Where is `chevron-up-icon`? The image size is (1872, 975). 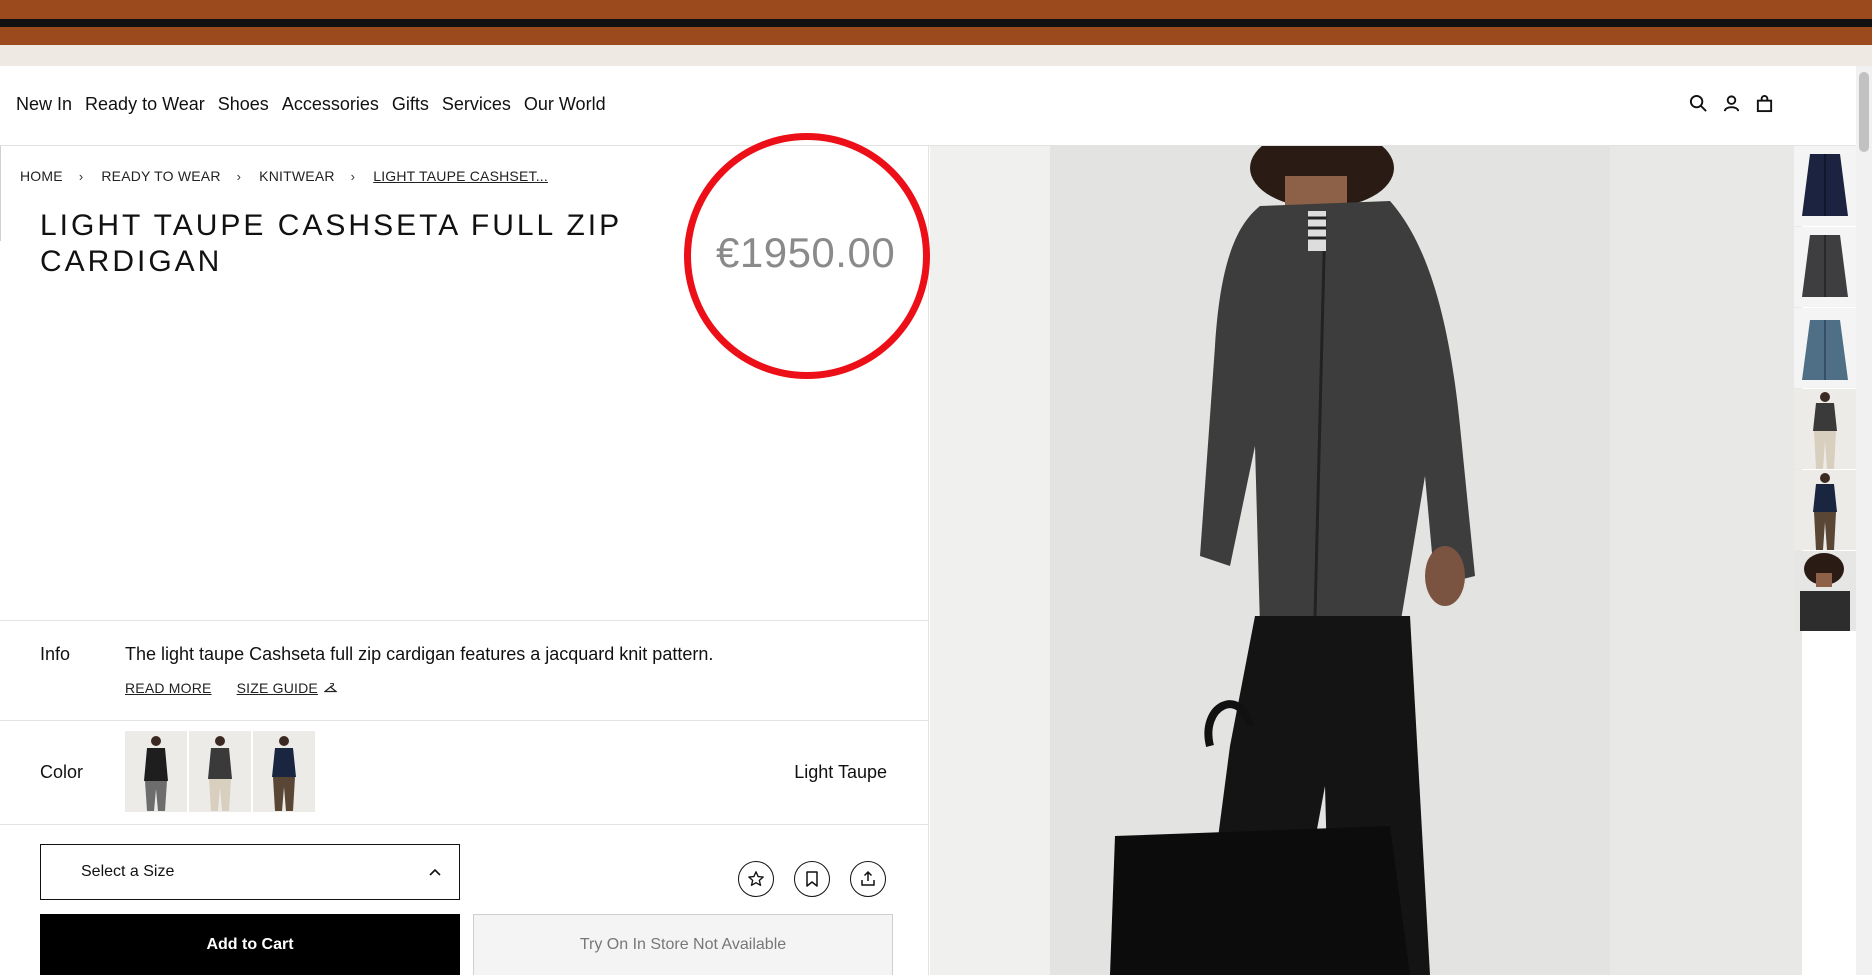
chevron-up-icon is located at coordinates (435, 872).